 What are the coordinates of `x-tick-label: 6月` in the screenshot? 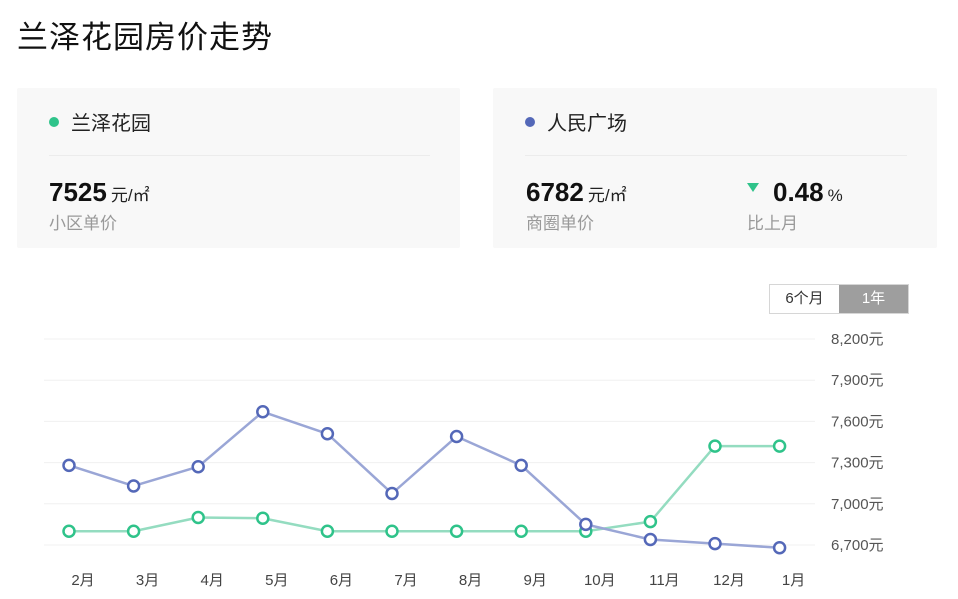 It's located at (341, 580).